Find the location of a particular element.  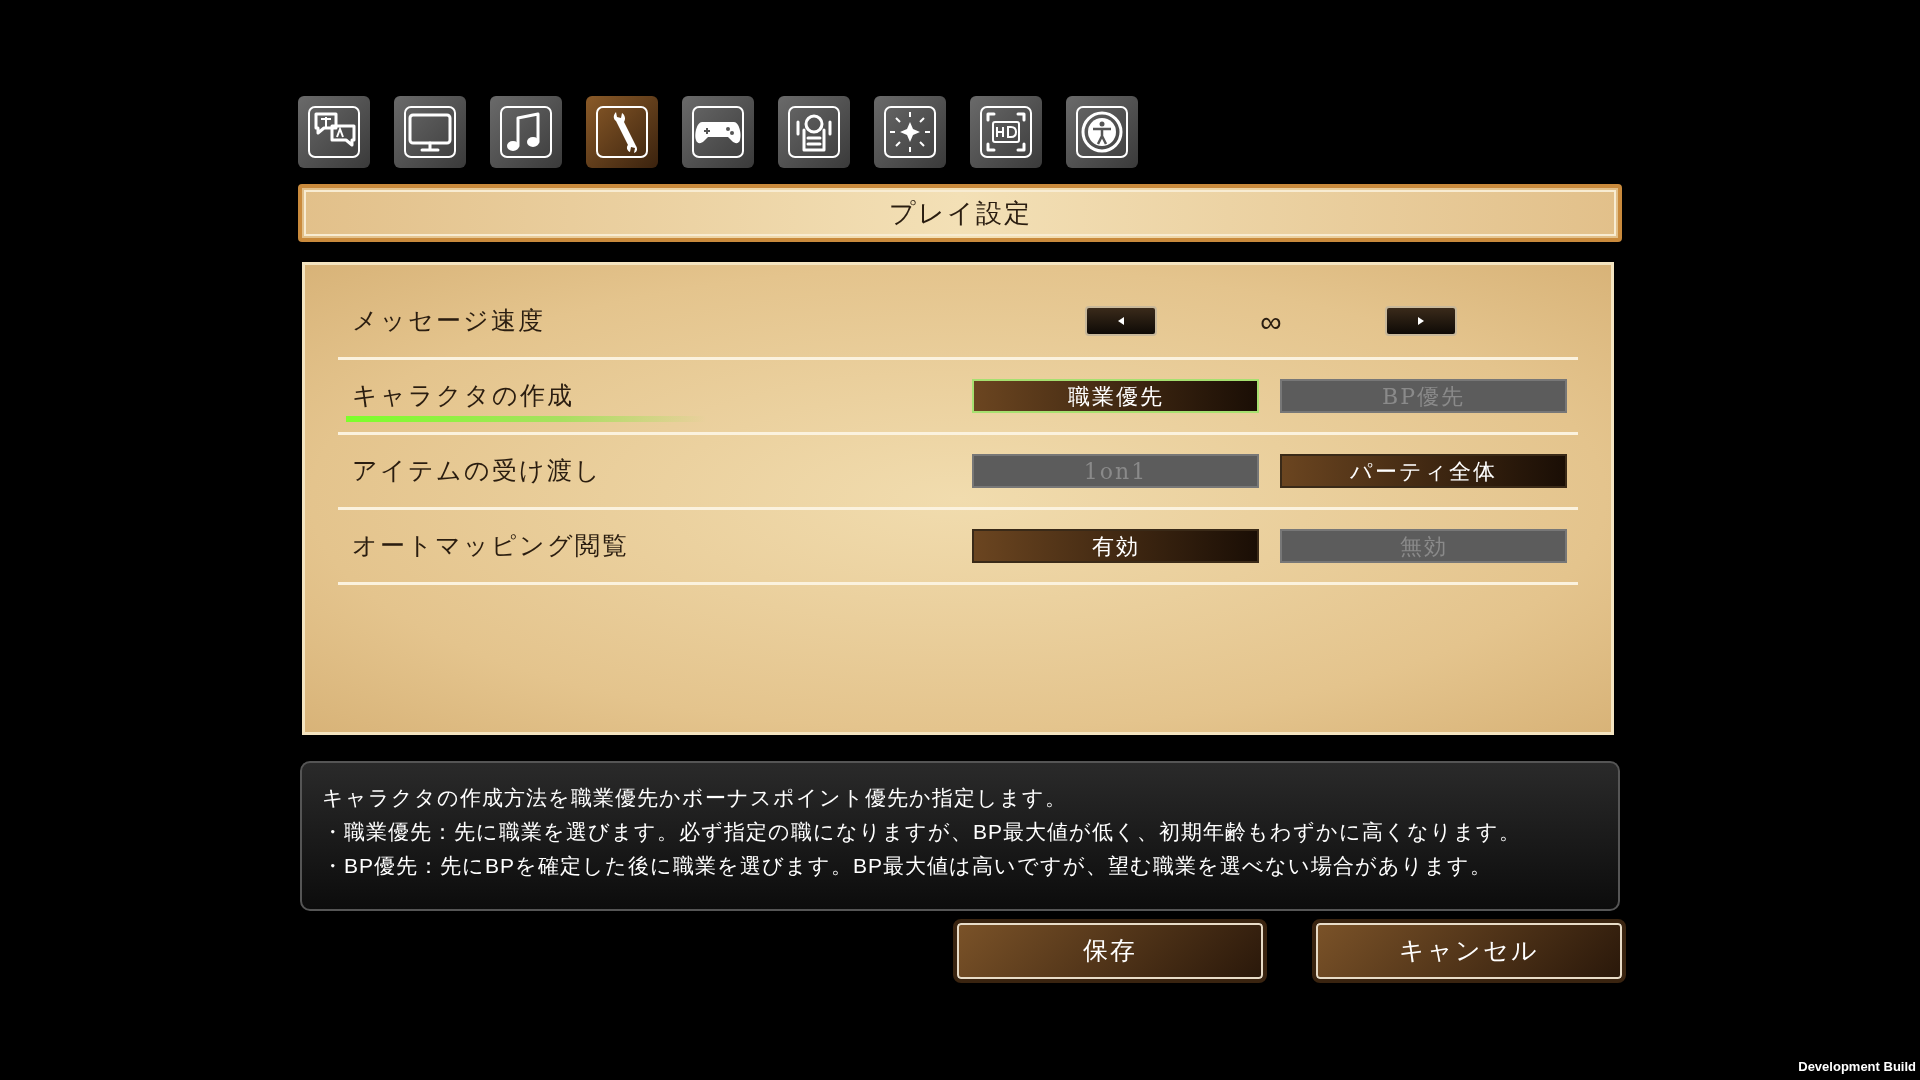

next-button is located at coordinates (1421, 321).